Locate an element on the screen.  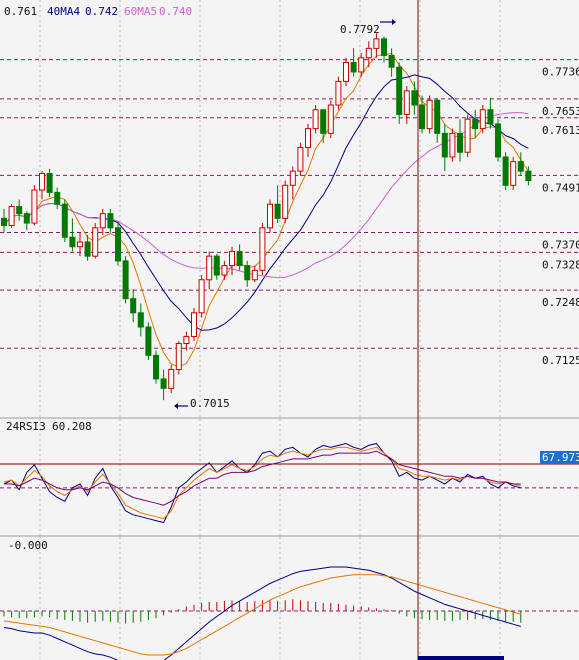
macd-signal-line is located at coordinates (262, 615).